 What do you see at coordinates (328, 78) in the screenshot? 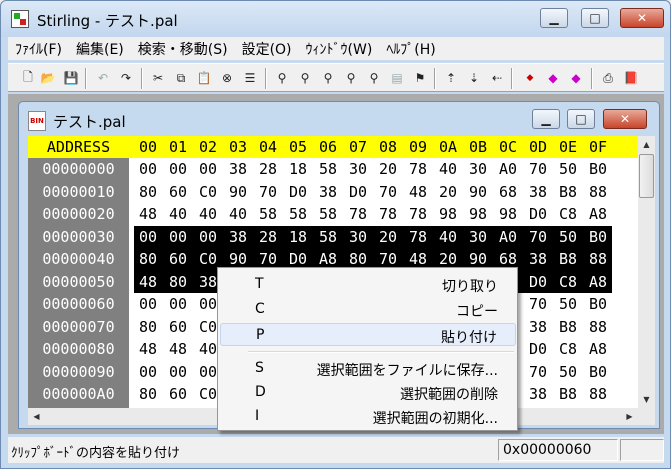
I see `find-down-icon: ⚲` at bounding box center [328, 78].